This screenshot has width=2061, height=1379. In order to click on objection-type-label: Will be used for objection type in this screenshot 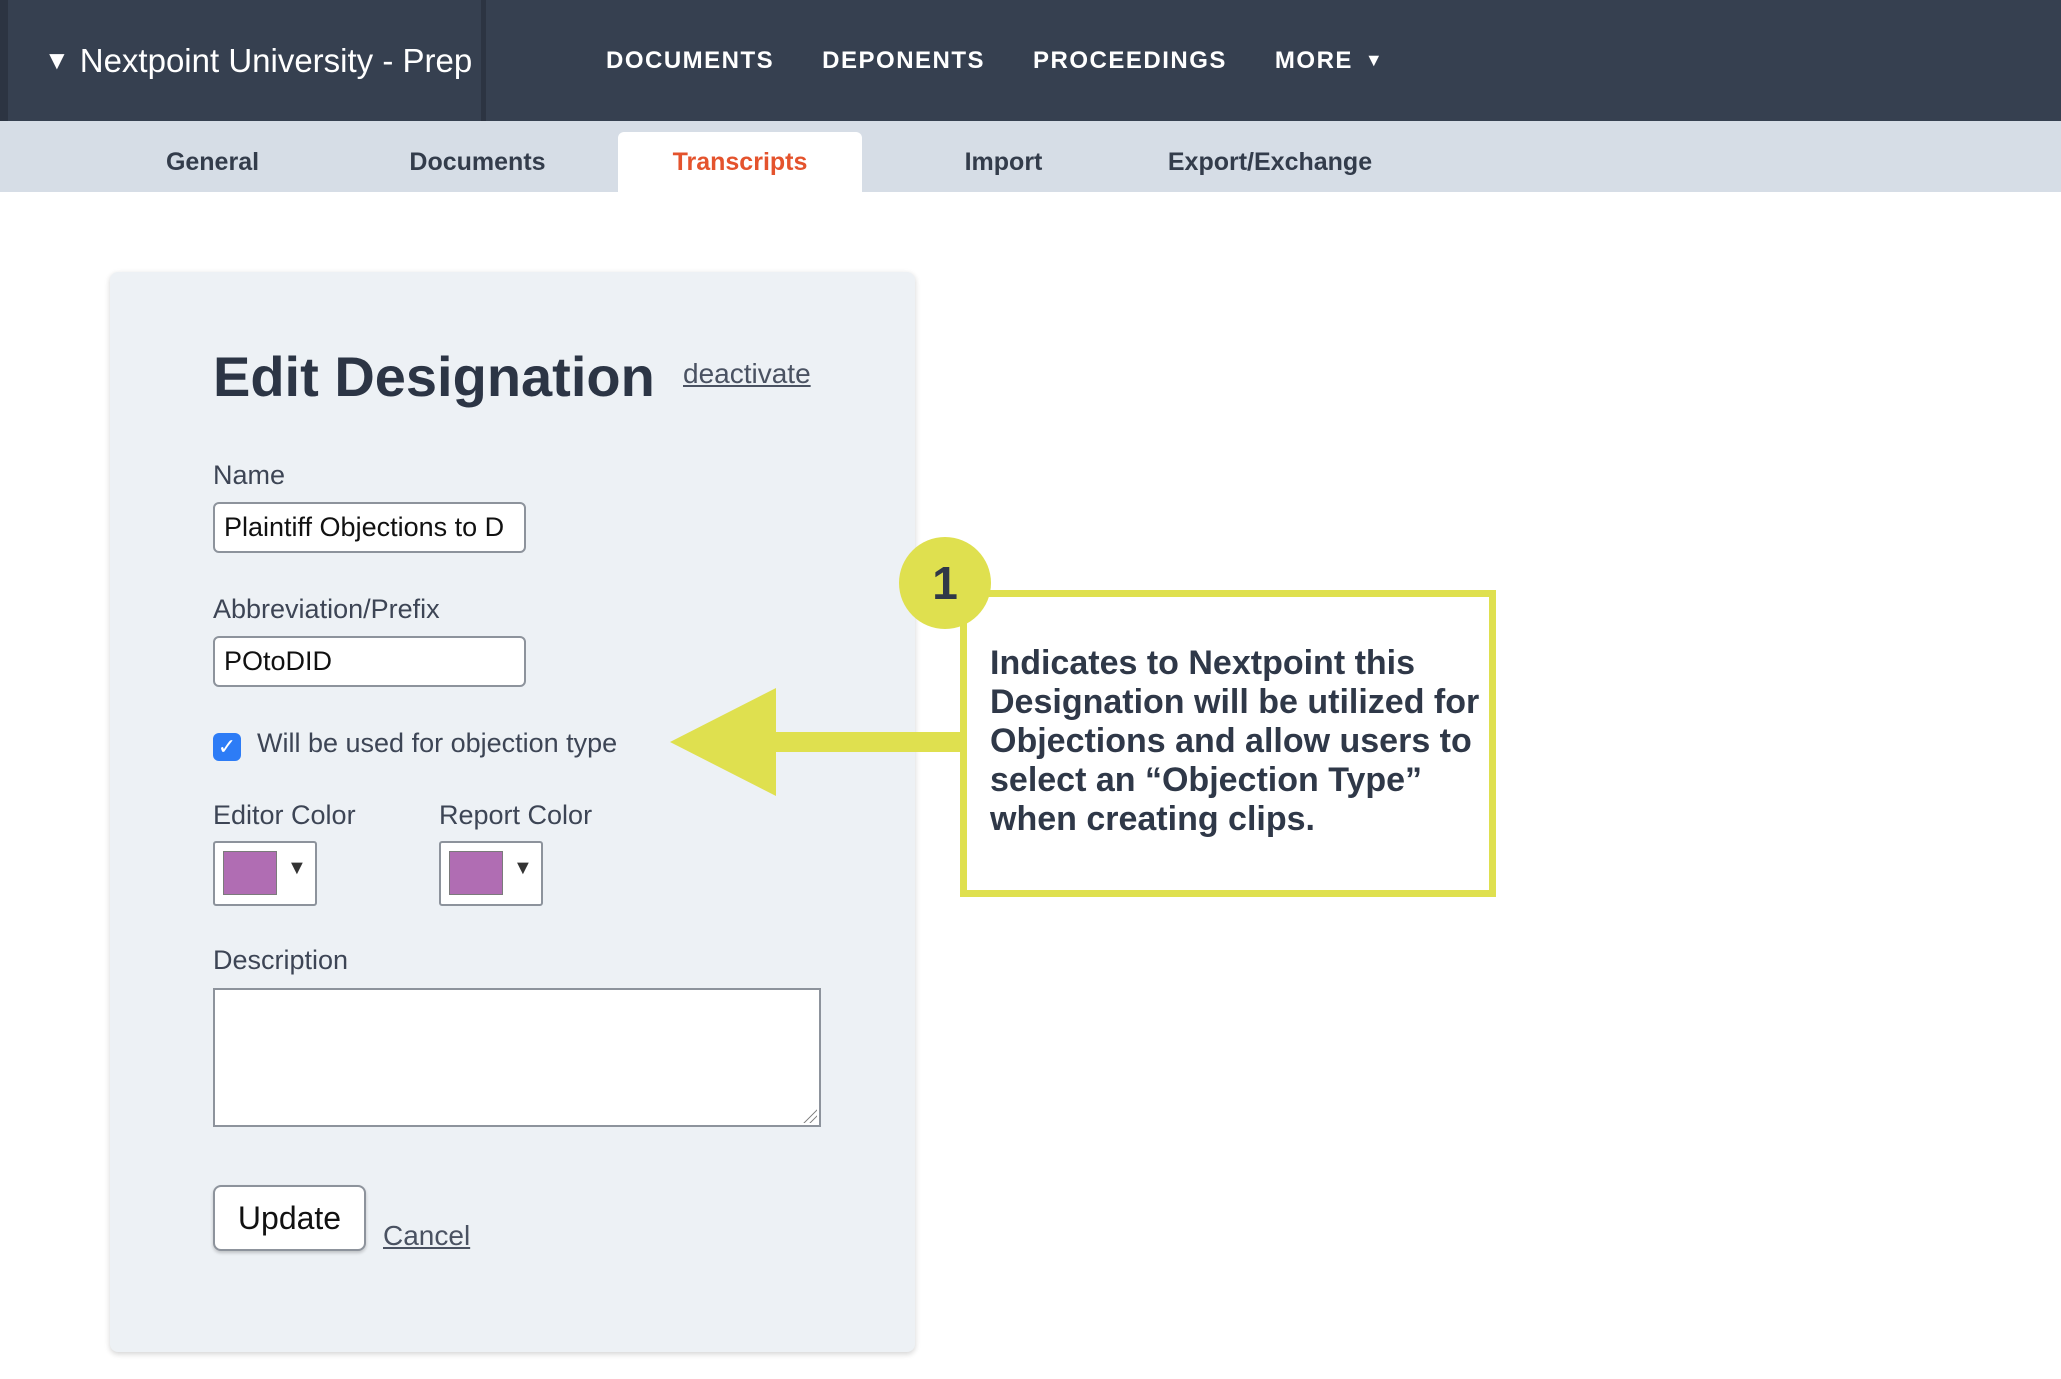, I will do `click(437, 743)`.